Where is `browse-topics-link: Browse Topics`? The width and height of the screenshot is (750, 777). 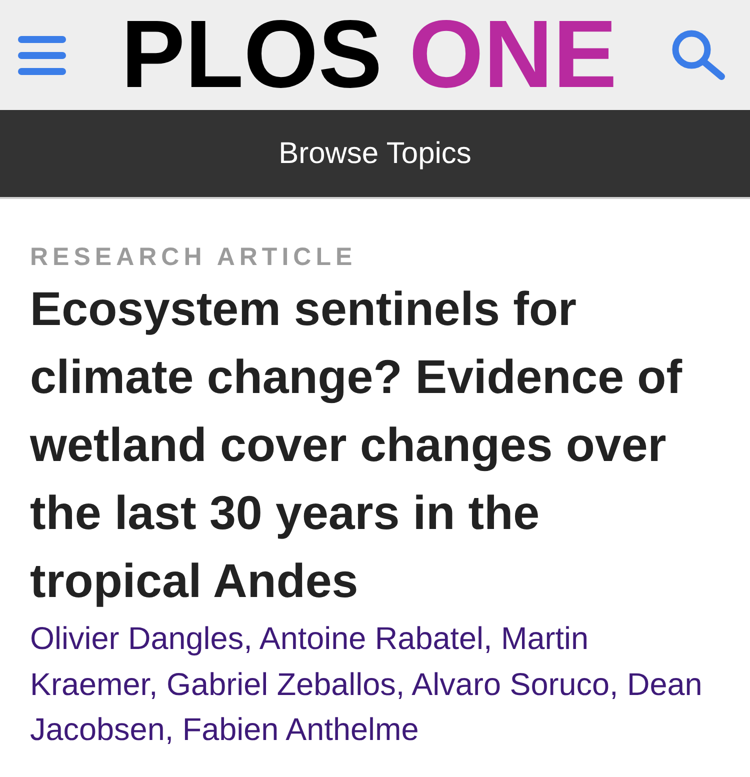
browse-topics-link: Browse Topics is located at coordinates (375, 154).